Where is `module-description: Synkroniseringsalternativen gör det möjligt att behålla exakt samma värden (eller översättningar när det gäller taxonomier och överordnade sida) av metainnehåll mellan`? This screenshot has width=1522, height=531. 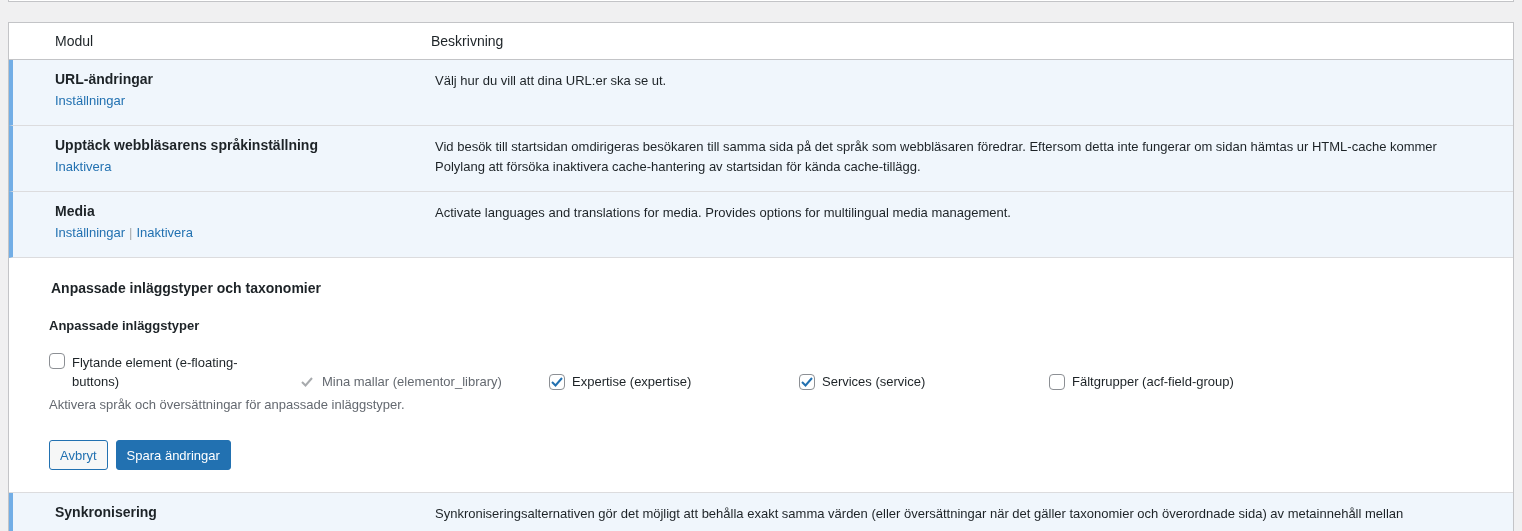
module-description: Synkroniseringsalternativen gör det möjligt att behålla exakt samma värden (eller översättningar när det gäller taxonomier och överordnade sida) av metainnehåll mellan is located at coordinates (920, 514).